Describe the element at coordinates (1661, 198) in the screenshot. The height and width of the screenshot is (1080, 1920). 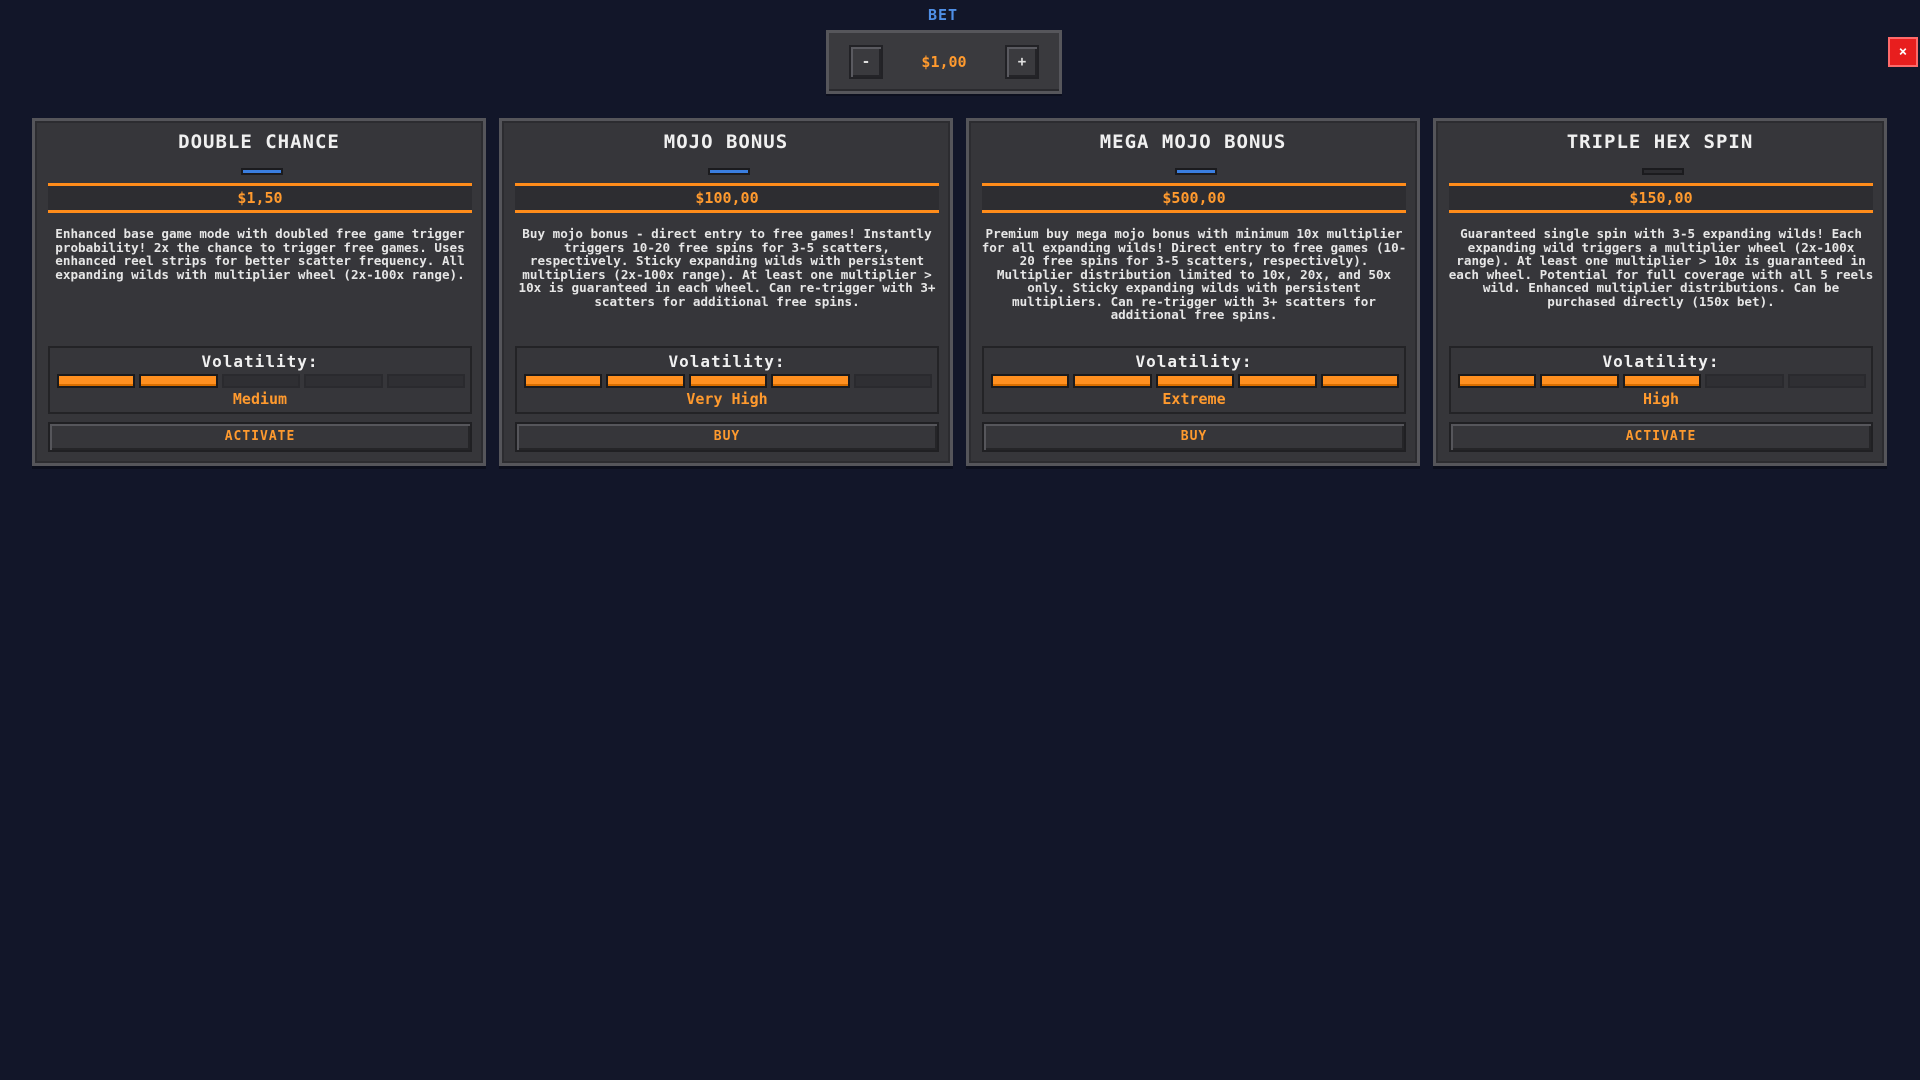
I see `card-price: $150,00` at that location.